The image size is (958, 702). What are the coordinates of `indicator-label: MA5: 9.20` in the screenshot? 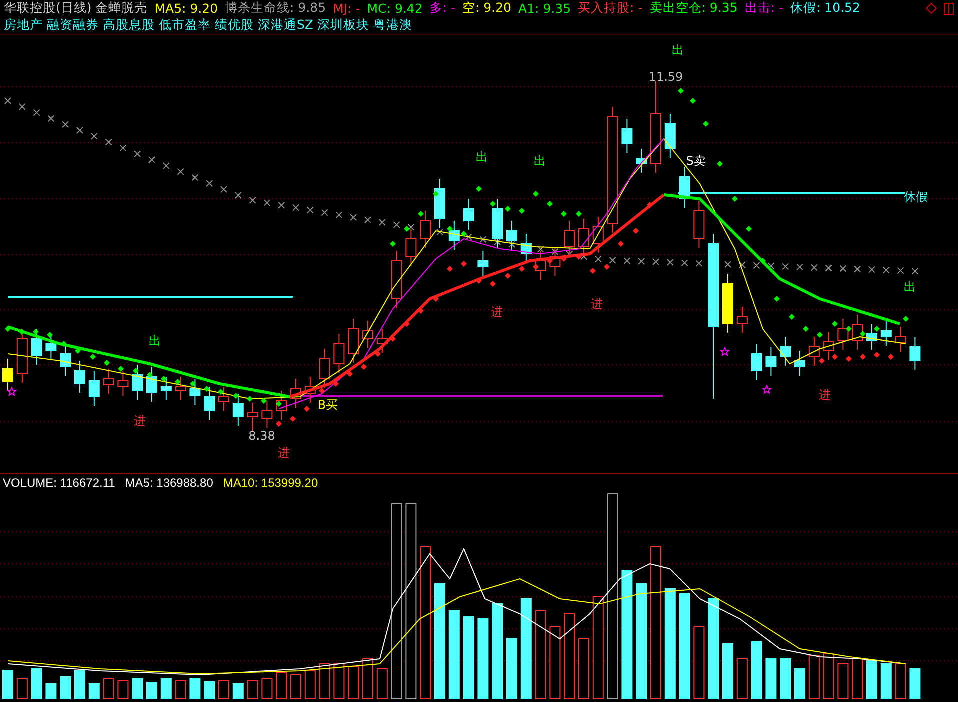 It's located at (186, 8).